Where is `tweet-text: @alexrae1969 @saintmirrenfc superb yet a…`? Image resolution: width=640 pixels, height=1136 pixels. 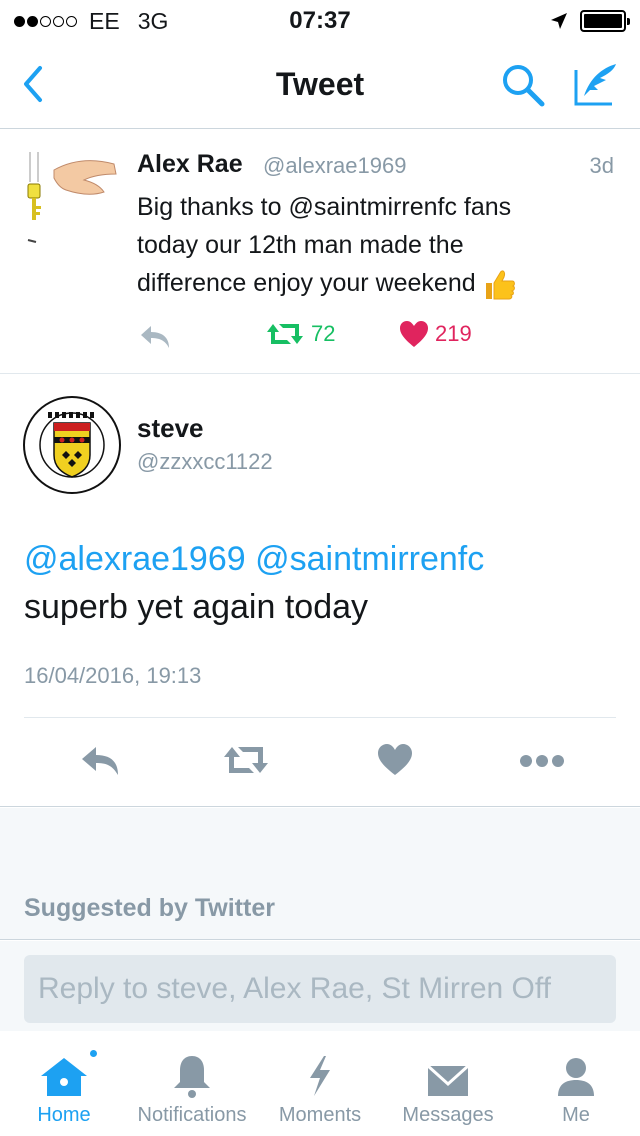
tweet-text: @alexrae1969 @saintmirrenfc superb yet a… is located at coordinates (324, 583).